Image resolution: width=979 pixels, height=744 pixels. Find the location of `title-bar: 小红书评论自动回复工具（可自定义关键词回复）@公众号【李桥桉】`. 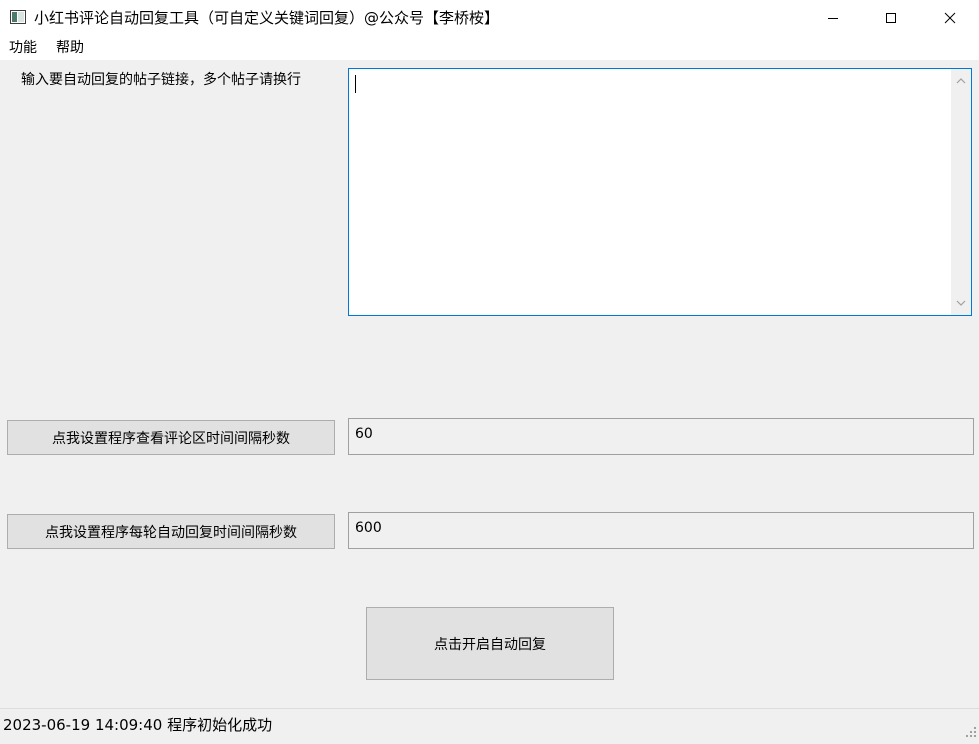

title-bar: 小红书评论自动回复工具（可自定义关键词回复）@公众号【李桥桉】 is located at coordinates (489, 18).